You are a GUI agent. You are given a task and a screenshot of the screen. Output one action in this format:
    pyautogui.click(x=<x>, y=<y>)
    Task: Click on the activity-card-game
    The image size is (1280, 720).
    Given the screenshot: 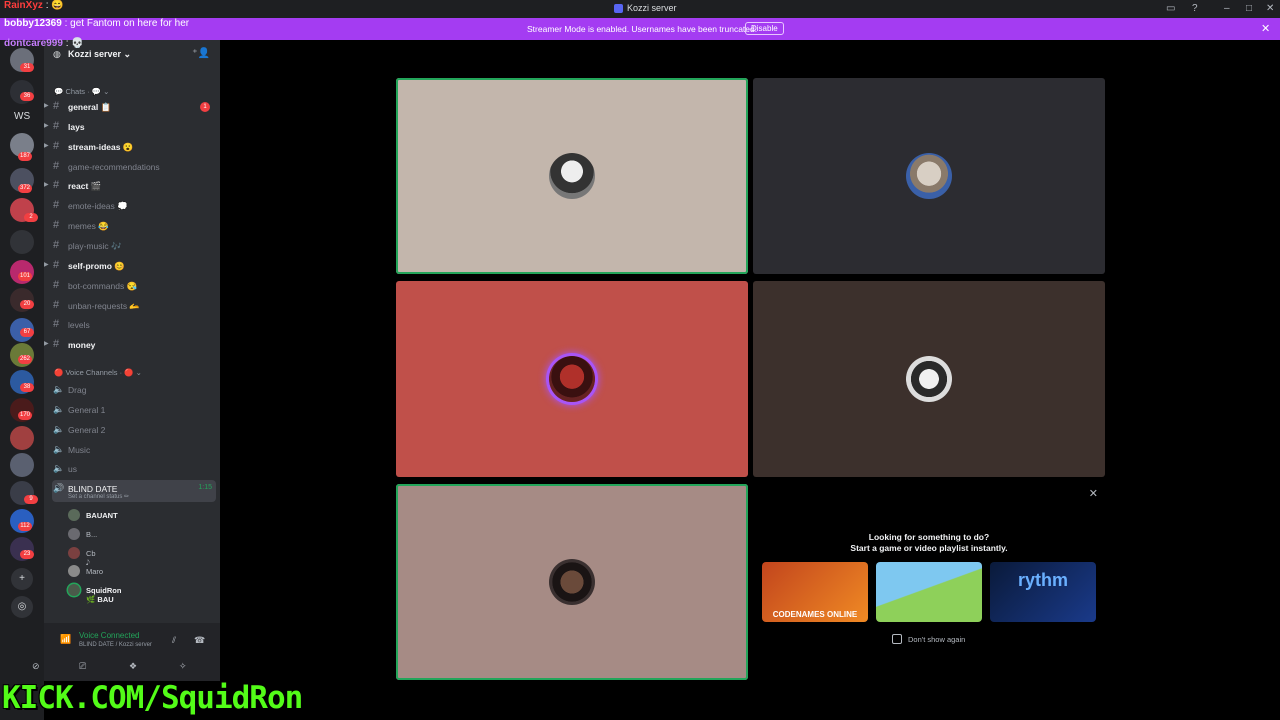 What is the action you would take?
    pyautogui.click(x=929, y=592)
    